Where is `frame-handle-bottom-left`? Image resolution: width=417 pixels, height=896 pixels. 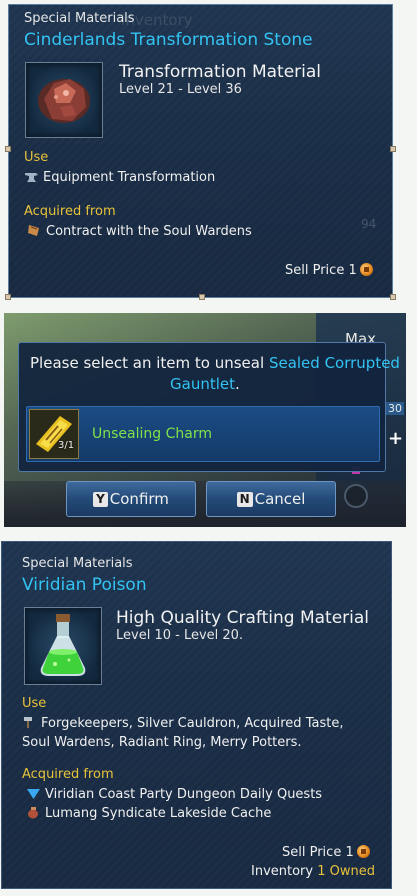
frame-handle-bottom-left is located at coordinates (8, 297).